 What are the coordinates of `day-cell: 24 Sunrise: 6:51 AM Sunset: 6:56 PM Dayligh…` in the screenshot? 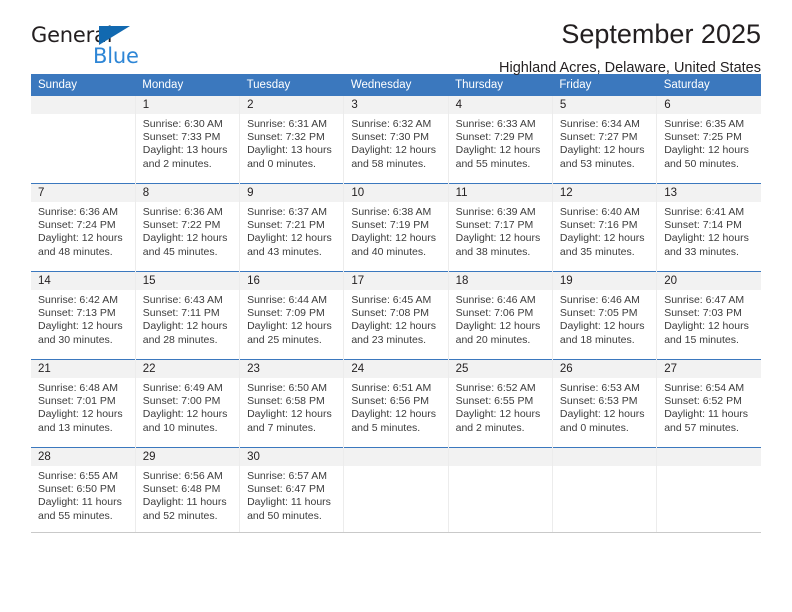 It's located at (396, 403).